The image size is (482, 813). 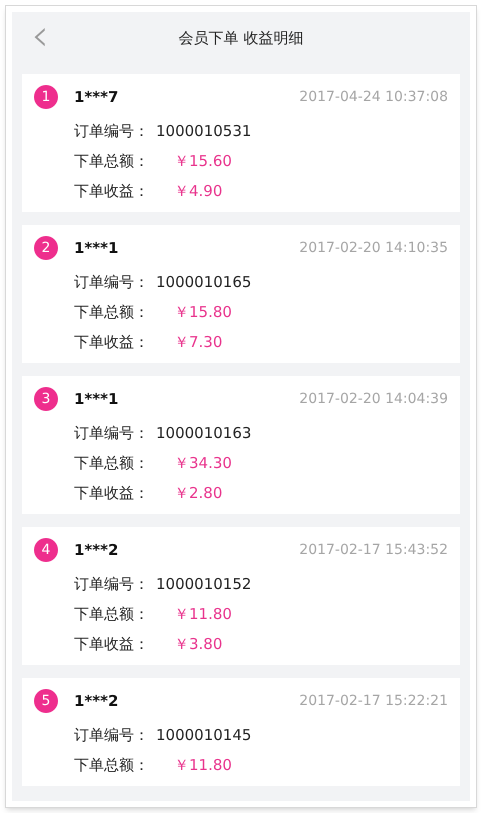 I want to click on order-time: 2017-02-20 14:10:35, so click(x=373, y=248).